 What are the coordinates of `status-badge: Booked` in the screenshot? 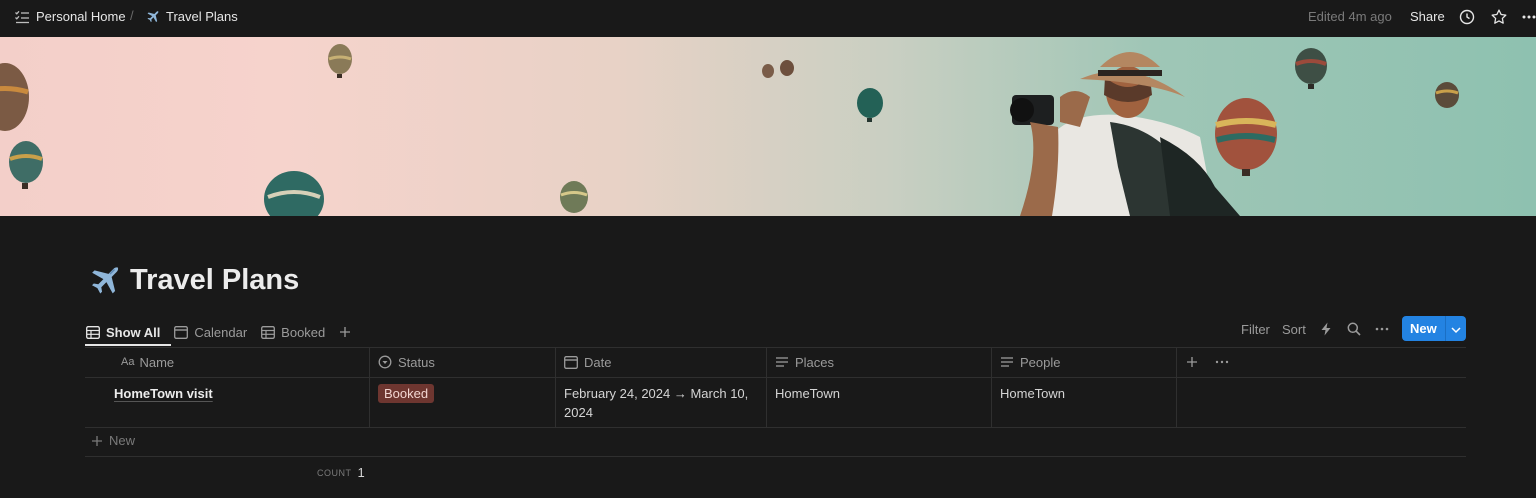 It's located at (406, 393).